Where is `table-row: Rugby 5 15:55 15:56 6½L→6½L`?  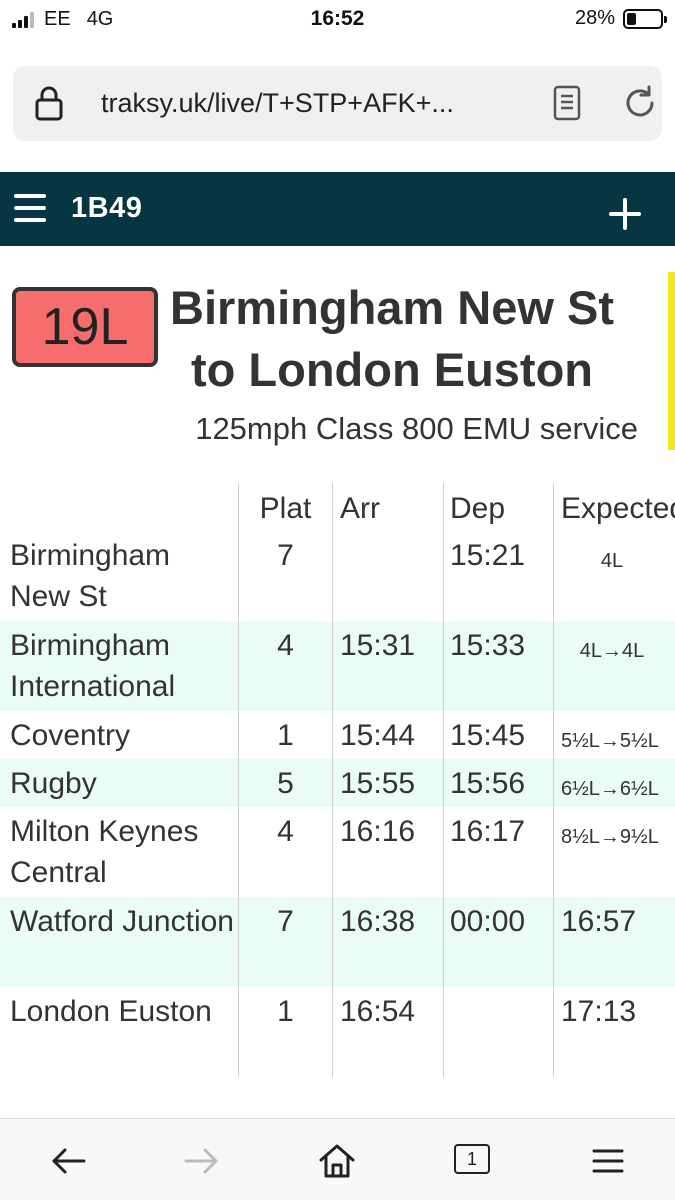
table-row: Rugby 5 15:55 15:56 6½L→6½L is located at coordinates (337, 783).